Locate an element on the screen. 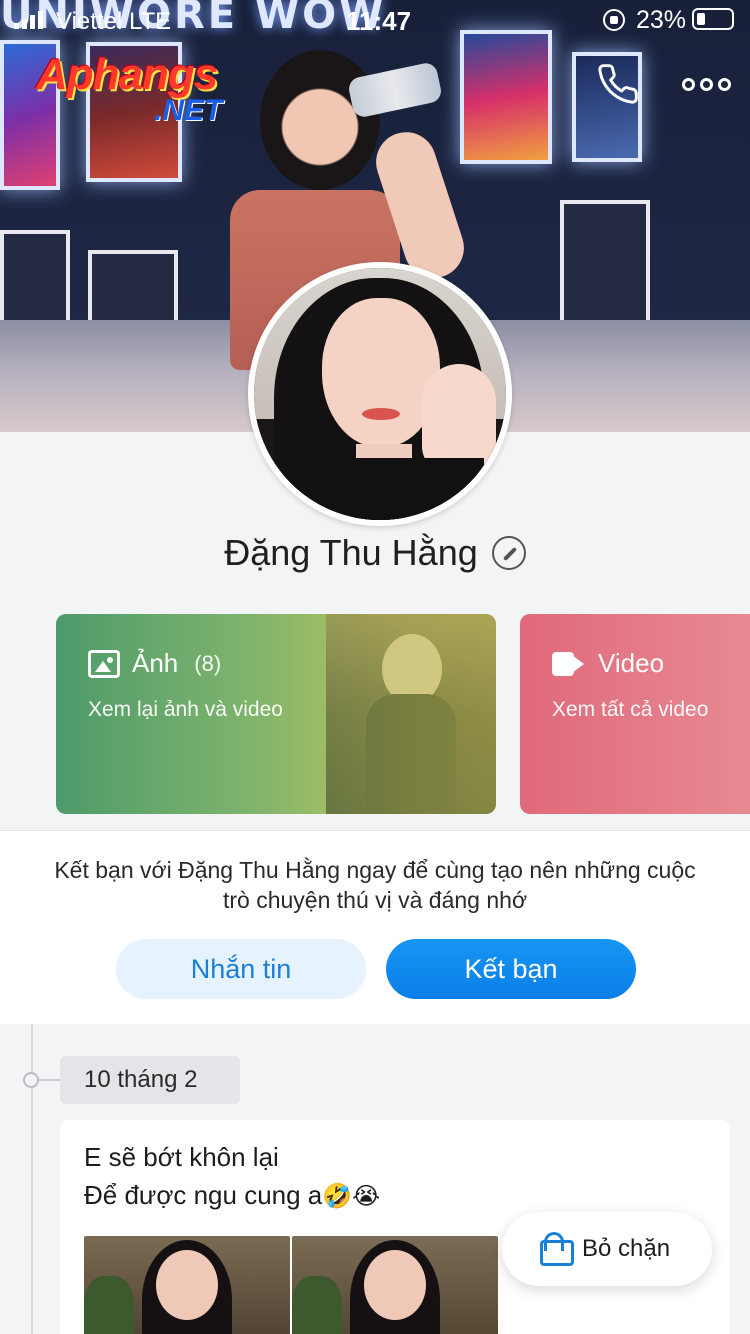 The image size is (750, 1334). profile-name-row: Đặng Thu Hằng is located at coordinates (375, 553).